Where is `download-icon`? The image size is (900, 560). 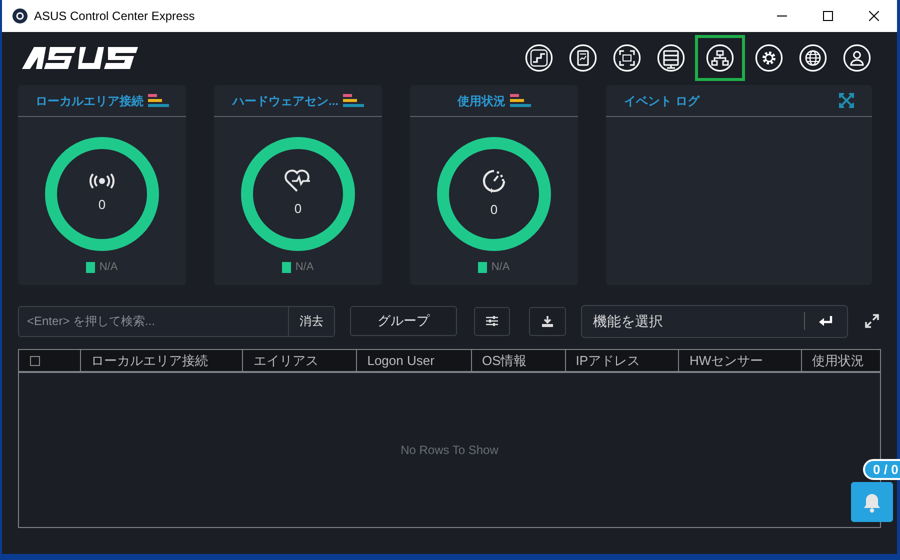
download-icon is located at coordinates (547, 321).